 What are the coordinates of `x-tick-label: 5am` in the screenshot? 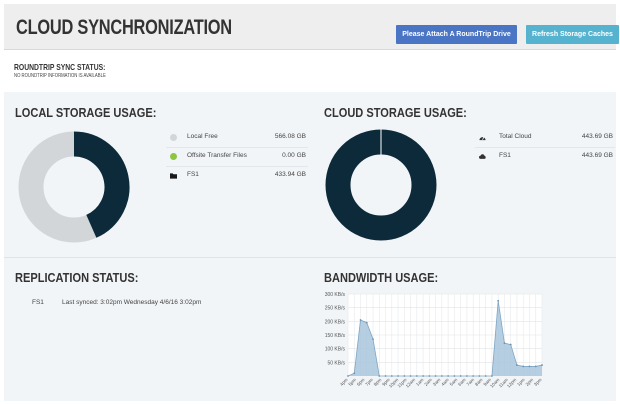 It's located at (454, 382).